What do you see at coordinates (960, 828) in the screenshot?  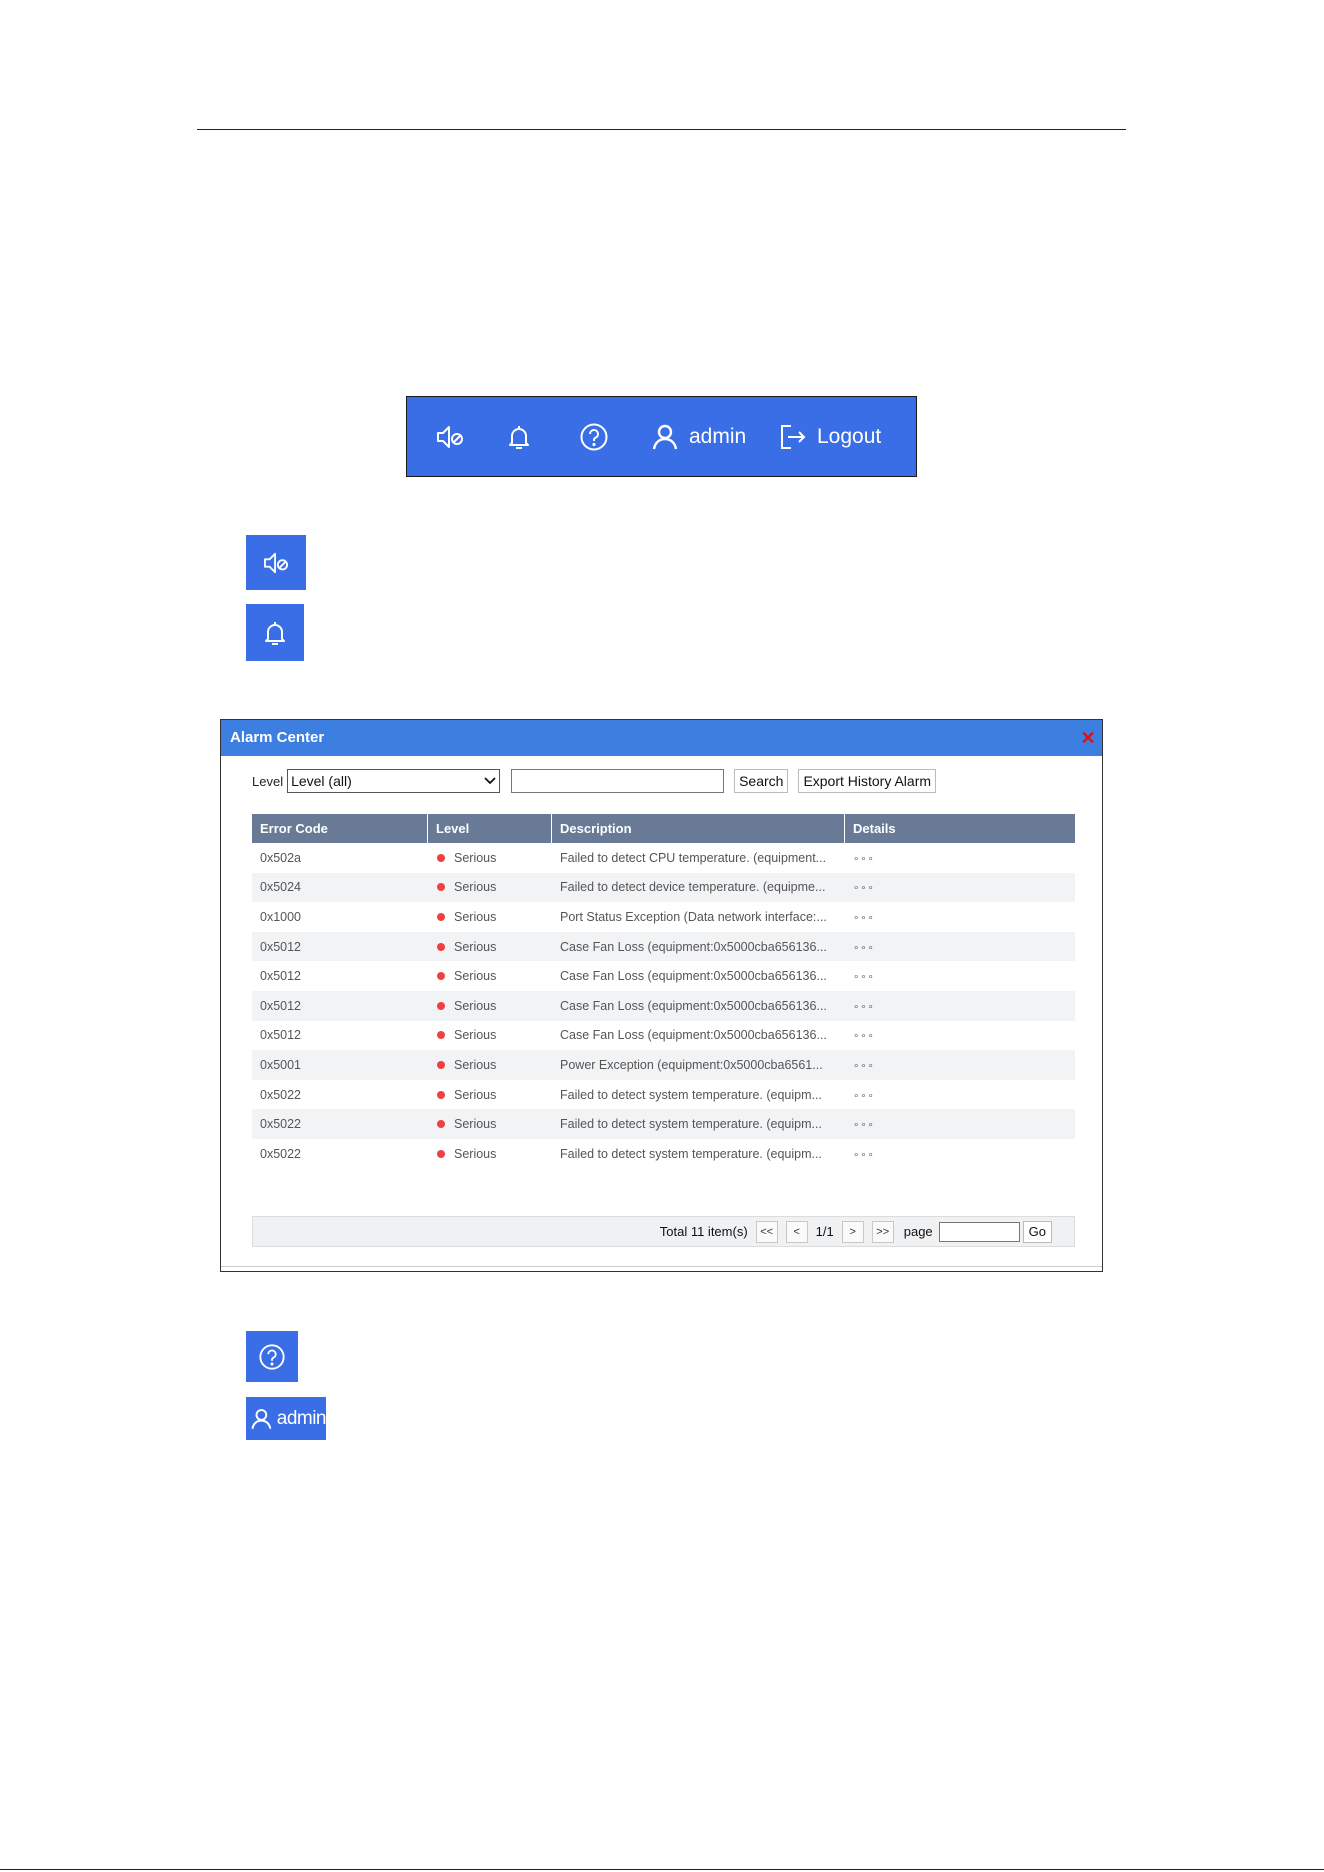 I see `column-header: Details` at bounding box center [960, 828].